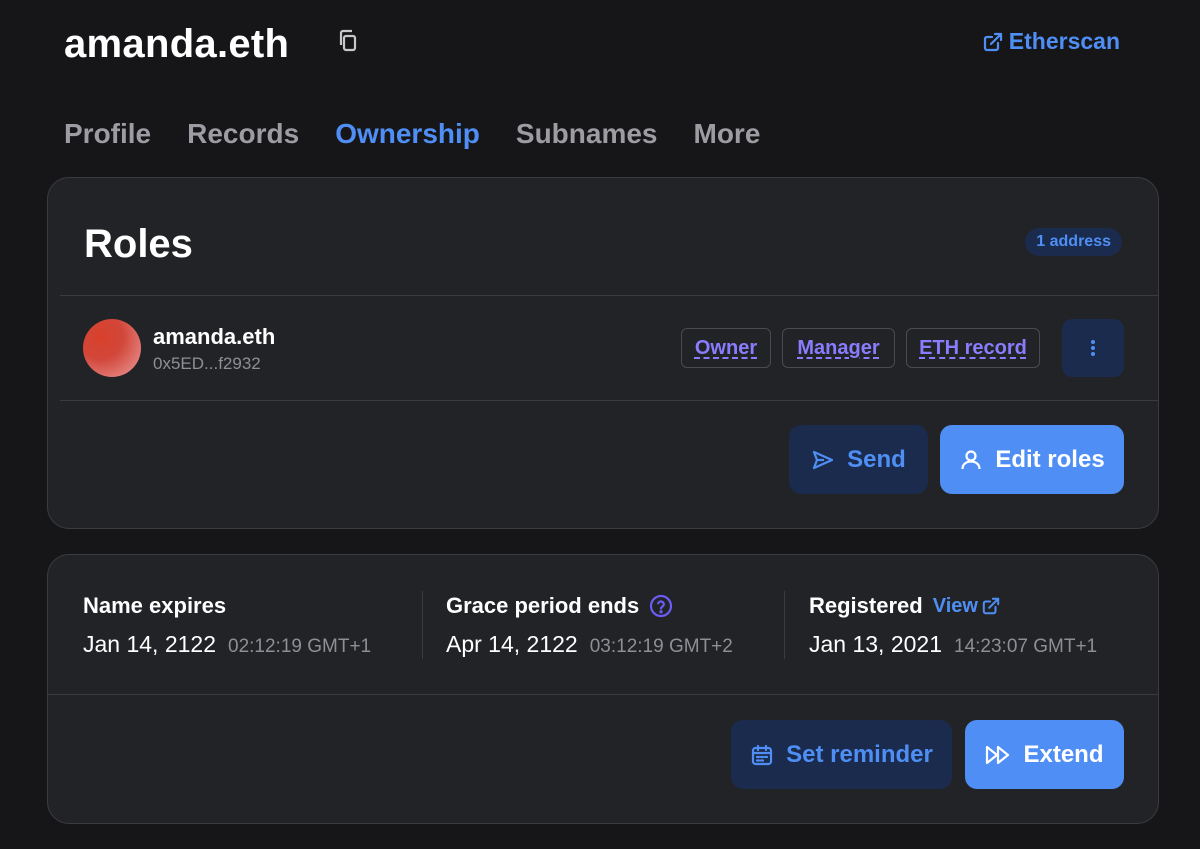  What do you see at coordinates (762, 754) in the screenshot?
I see `calendar-icon` at bounding box center [762, 754].